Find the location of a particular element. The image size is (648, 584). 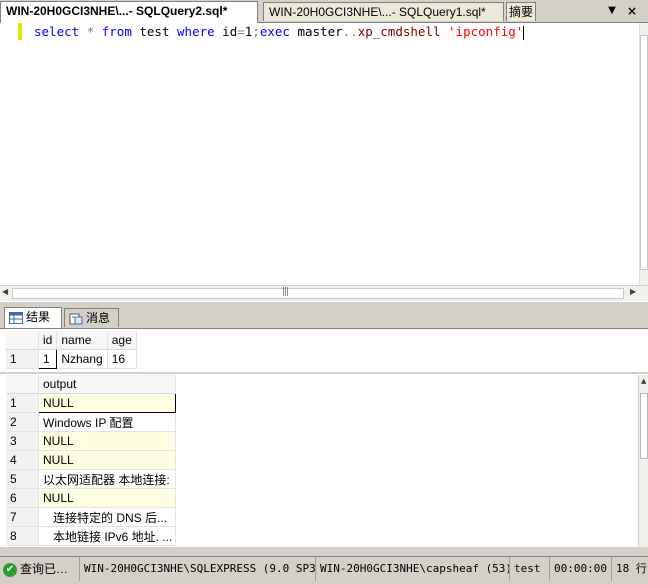

tab-messages-label: 消息 is located at coordinates (98, 318).